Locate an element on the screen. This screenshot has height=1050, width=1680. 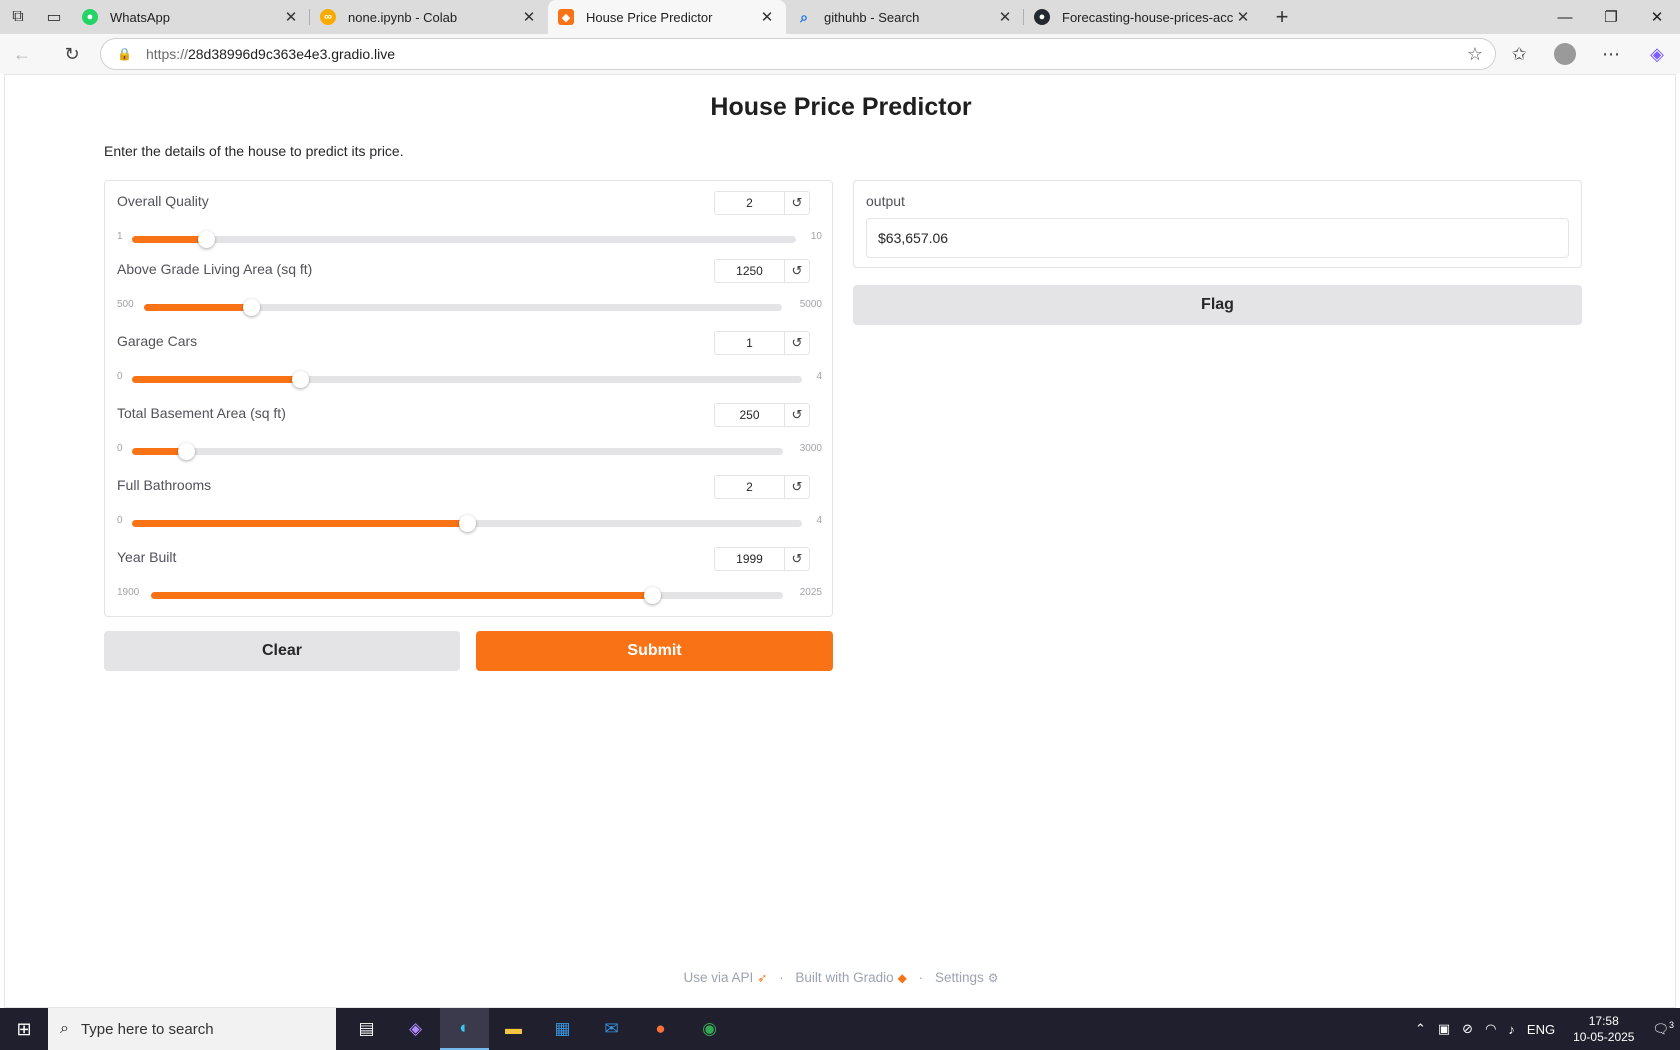
volume-icon: ♪ is located at coordinates (1511, 1029).